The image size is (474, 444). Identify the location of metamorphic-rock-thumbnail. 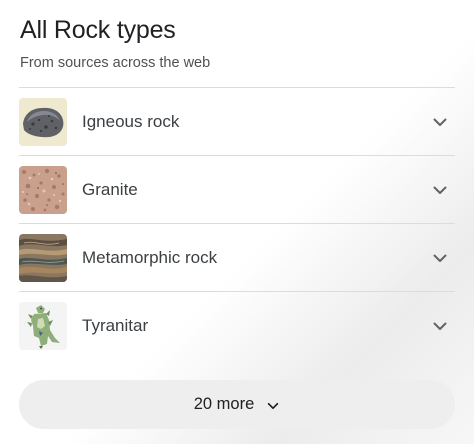
(43, 257).